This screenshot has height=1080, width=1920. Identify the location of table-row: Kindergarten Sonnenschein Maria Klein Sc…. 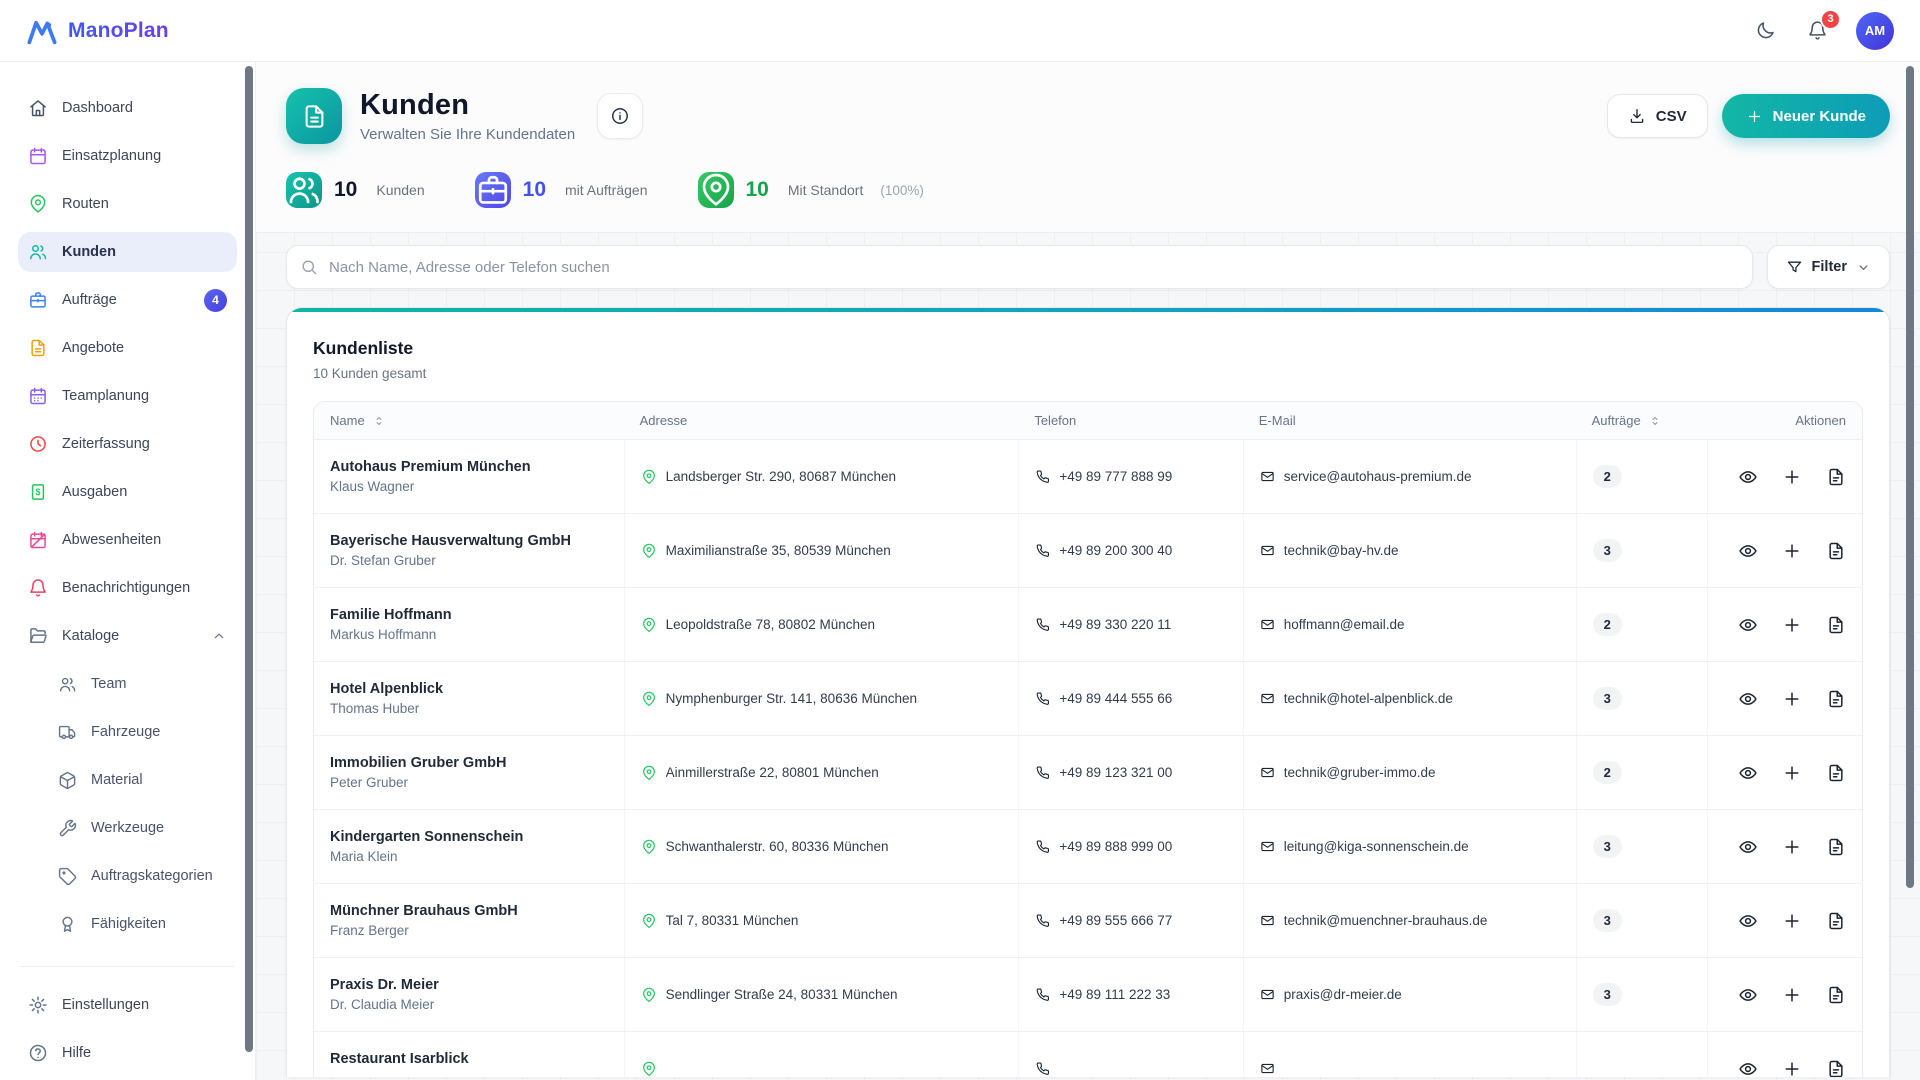
(1088, 846).